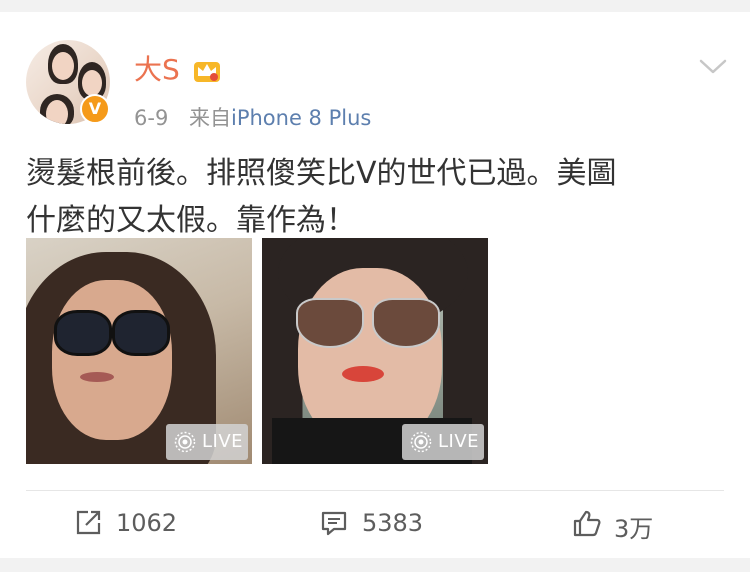 The height and width of the screenshot is (572, 750). Describe the element at coordinates (151, 118) in the screenshot. I see `post-date: 6-9` at that location.